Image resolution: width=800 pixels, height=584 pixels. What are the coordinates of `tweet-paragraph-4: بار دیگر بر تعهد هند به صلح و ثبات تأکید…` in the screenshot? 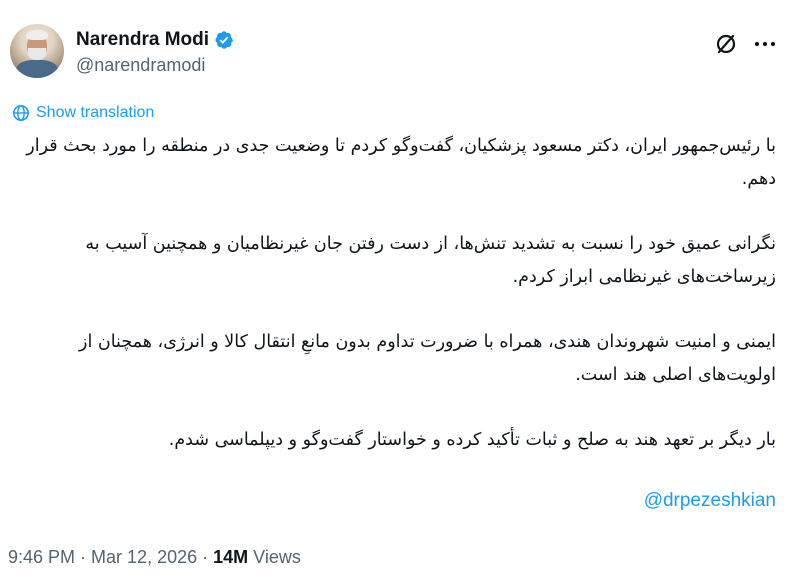 It's located at (472, 440).